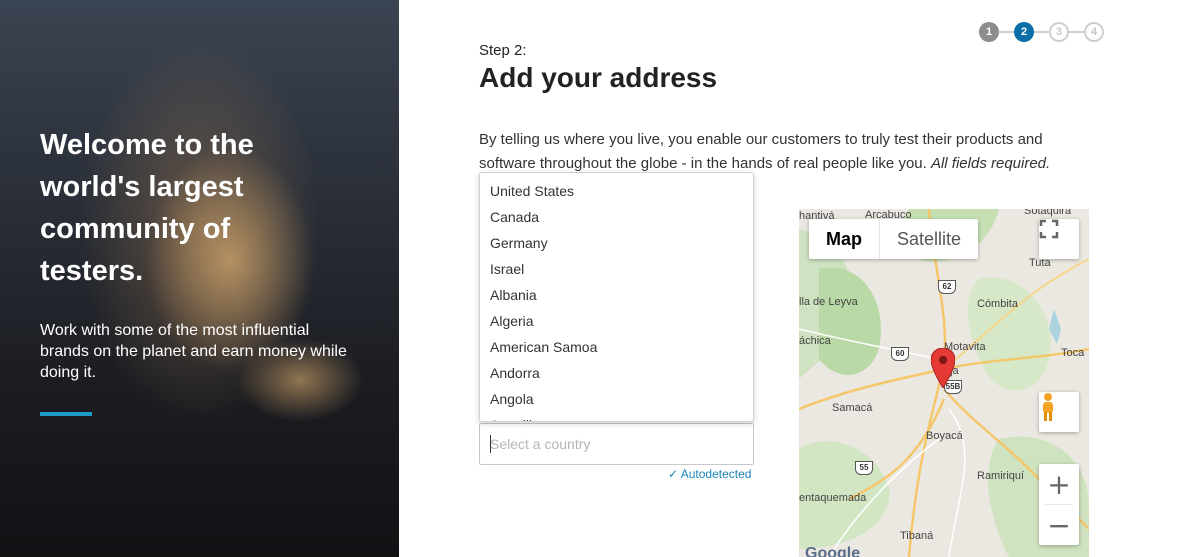 The image size is (1200, 557). What do you see at coordinates (616, 444) in the screenshot?
I see `country-input` at bounding box center [616, 444].